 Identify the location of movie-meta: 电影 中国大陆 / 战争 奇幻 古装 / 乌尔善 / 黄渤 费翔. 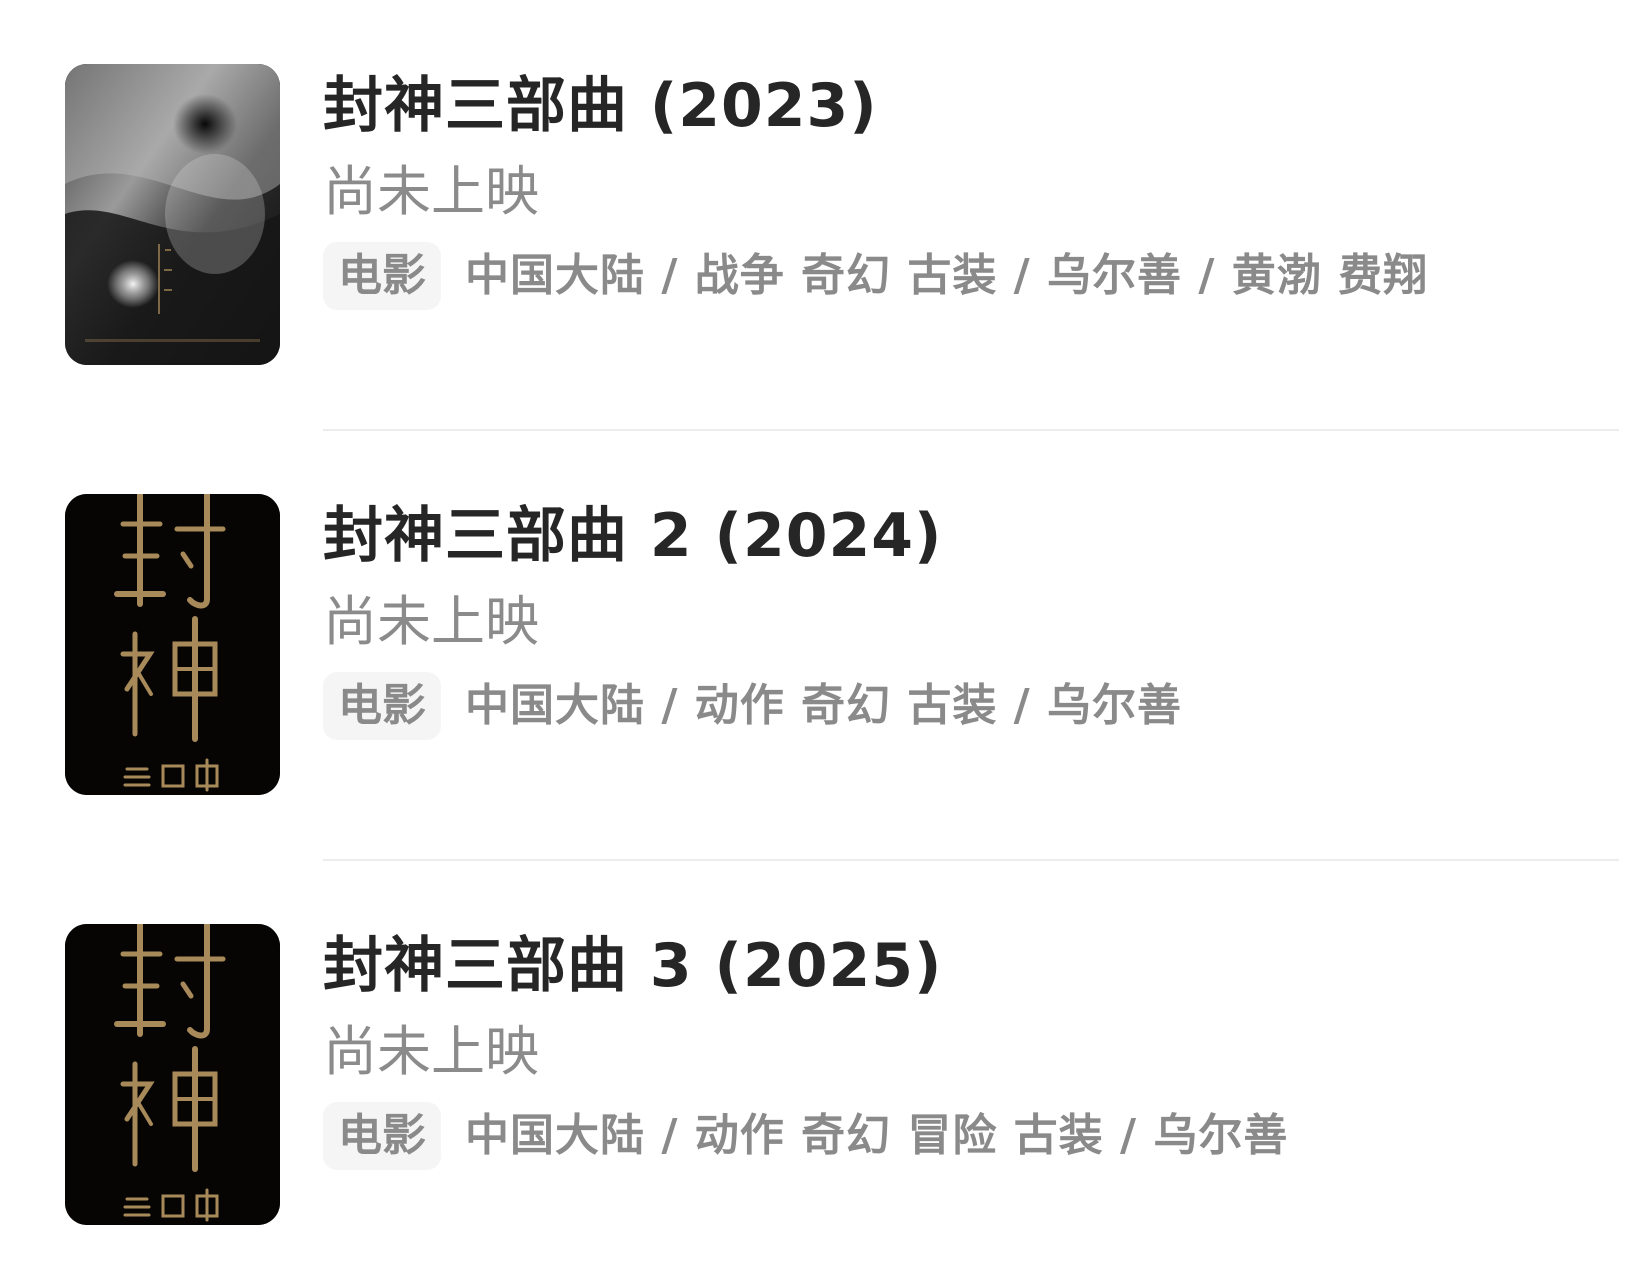
(959, 276).